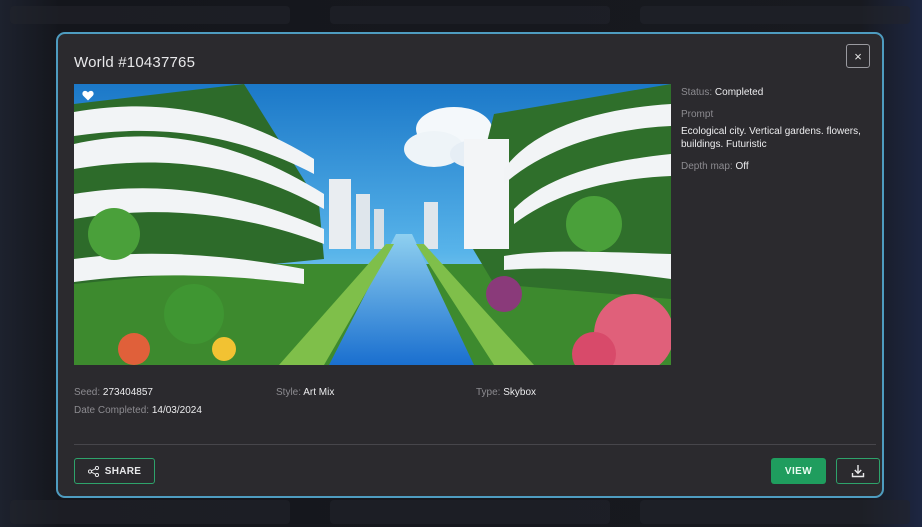  What do you see at coordinates (319, 392) in the screenshot?
I see `style-value: Art Mix` at bounding box center [319, 392].